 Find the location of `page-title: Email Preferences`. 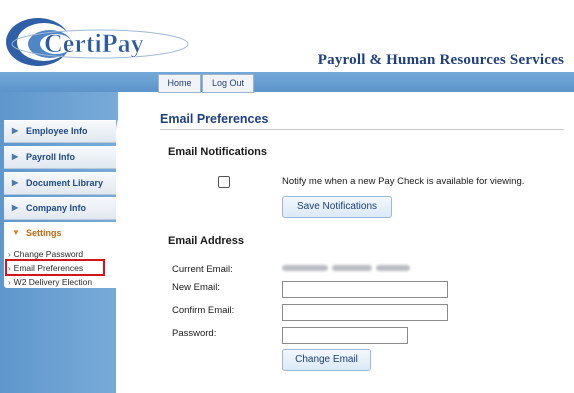

page-title: Email Preferences is located at coordinates (214, 119).